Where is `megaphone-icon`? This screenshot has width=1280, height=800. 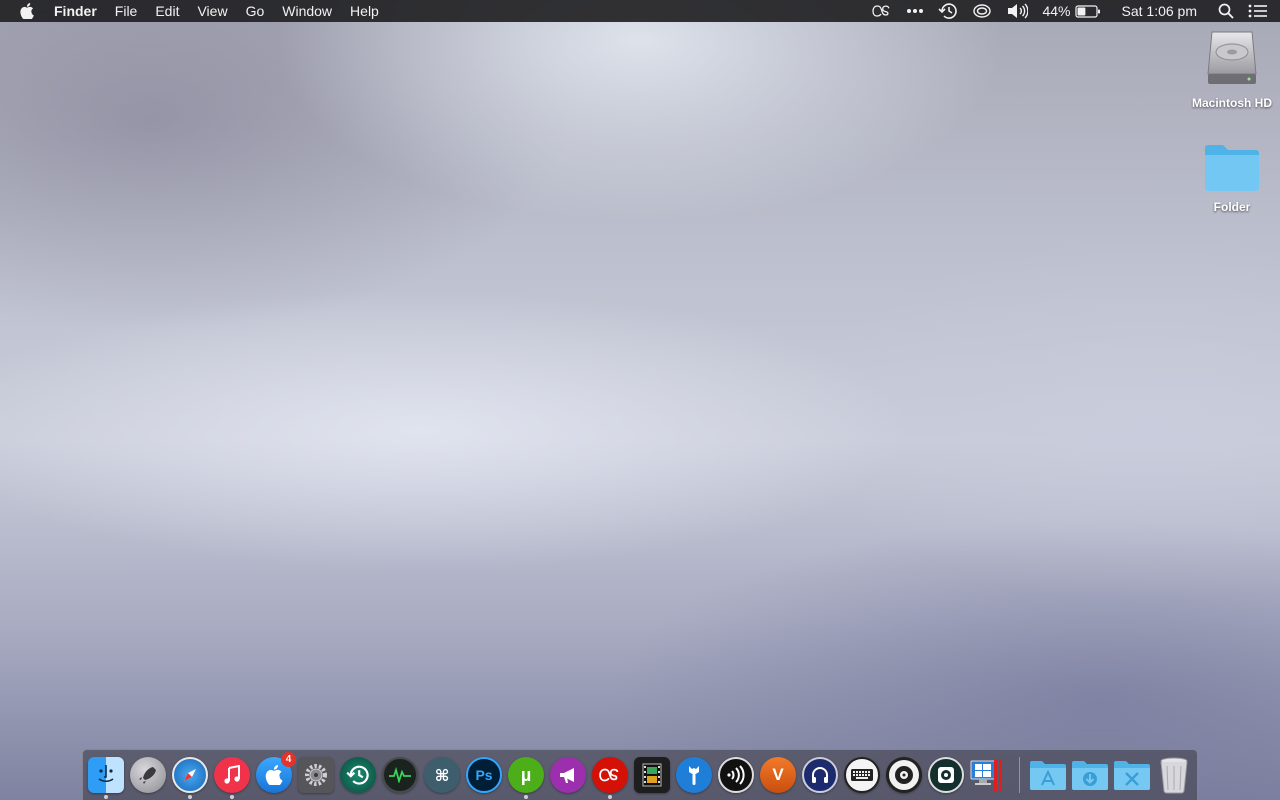
megaphone-icon is located at coordinates (568, 775).